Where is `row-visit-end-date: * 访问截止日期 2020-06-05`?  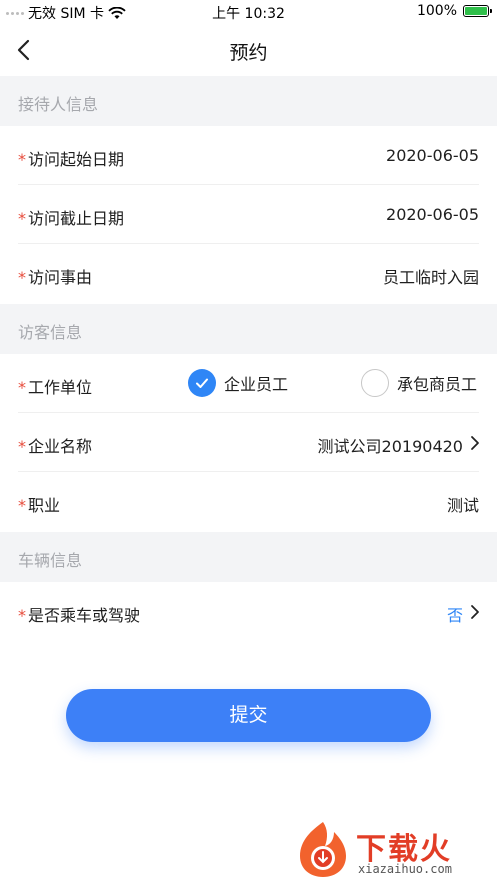 row-visit-end-date: * 访问截止日期 2020-06-05 is located at coordinates (248, 215).